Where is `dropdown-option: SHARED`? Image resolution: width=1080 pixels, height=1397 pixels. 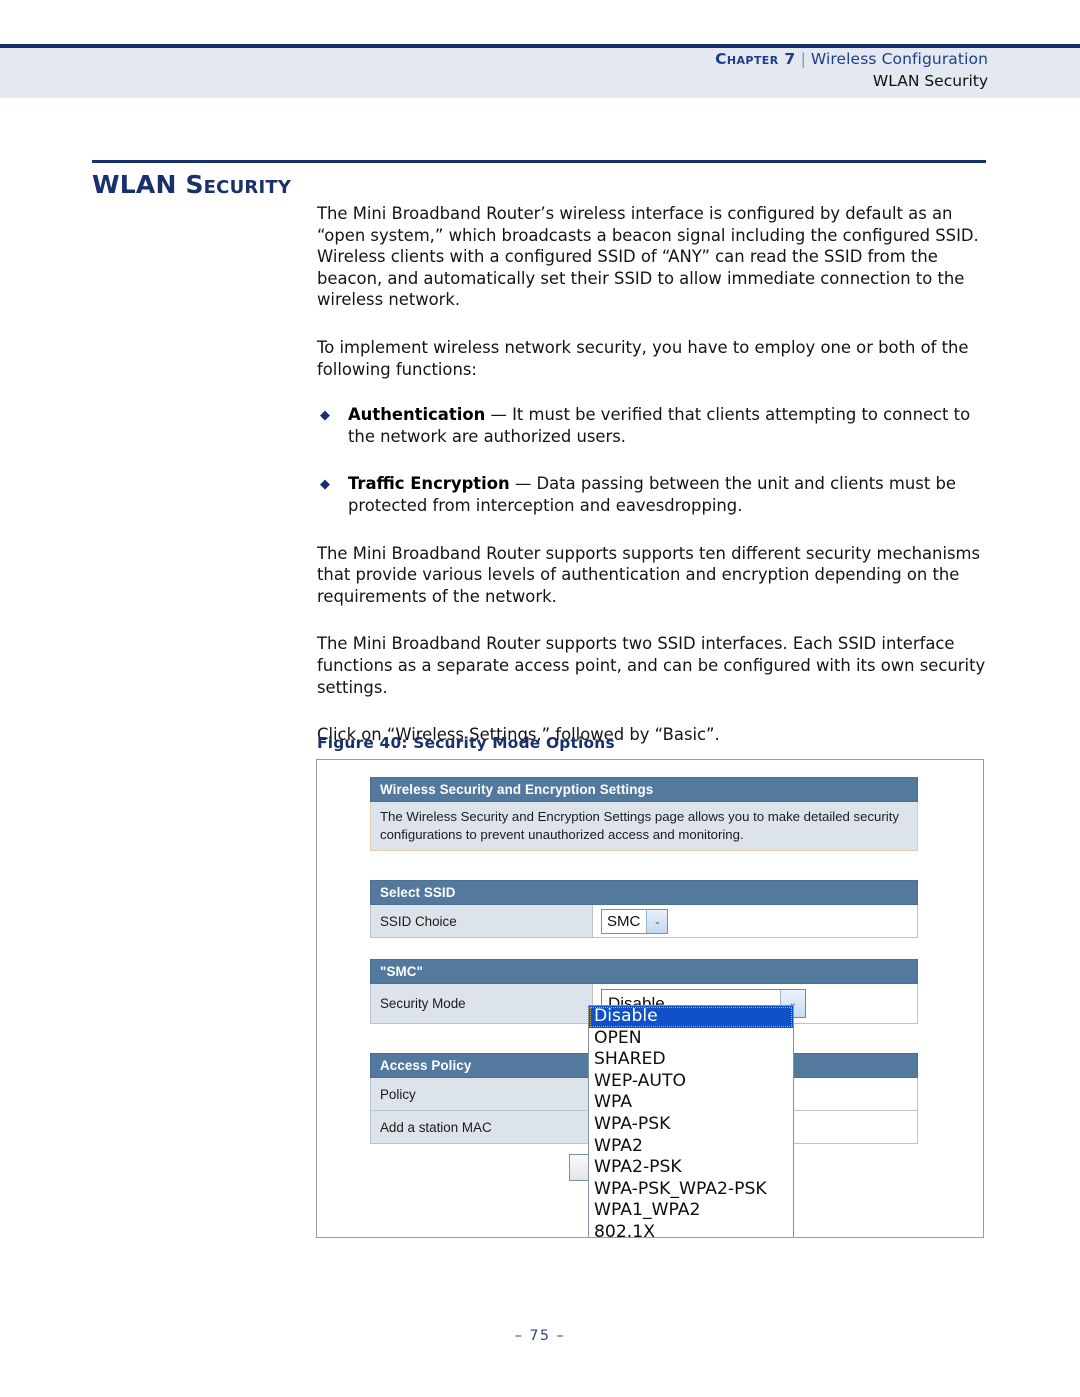
dropdown-option: SHARED is located at coordinates (691, 1060).